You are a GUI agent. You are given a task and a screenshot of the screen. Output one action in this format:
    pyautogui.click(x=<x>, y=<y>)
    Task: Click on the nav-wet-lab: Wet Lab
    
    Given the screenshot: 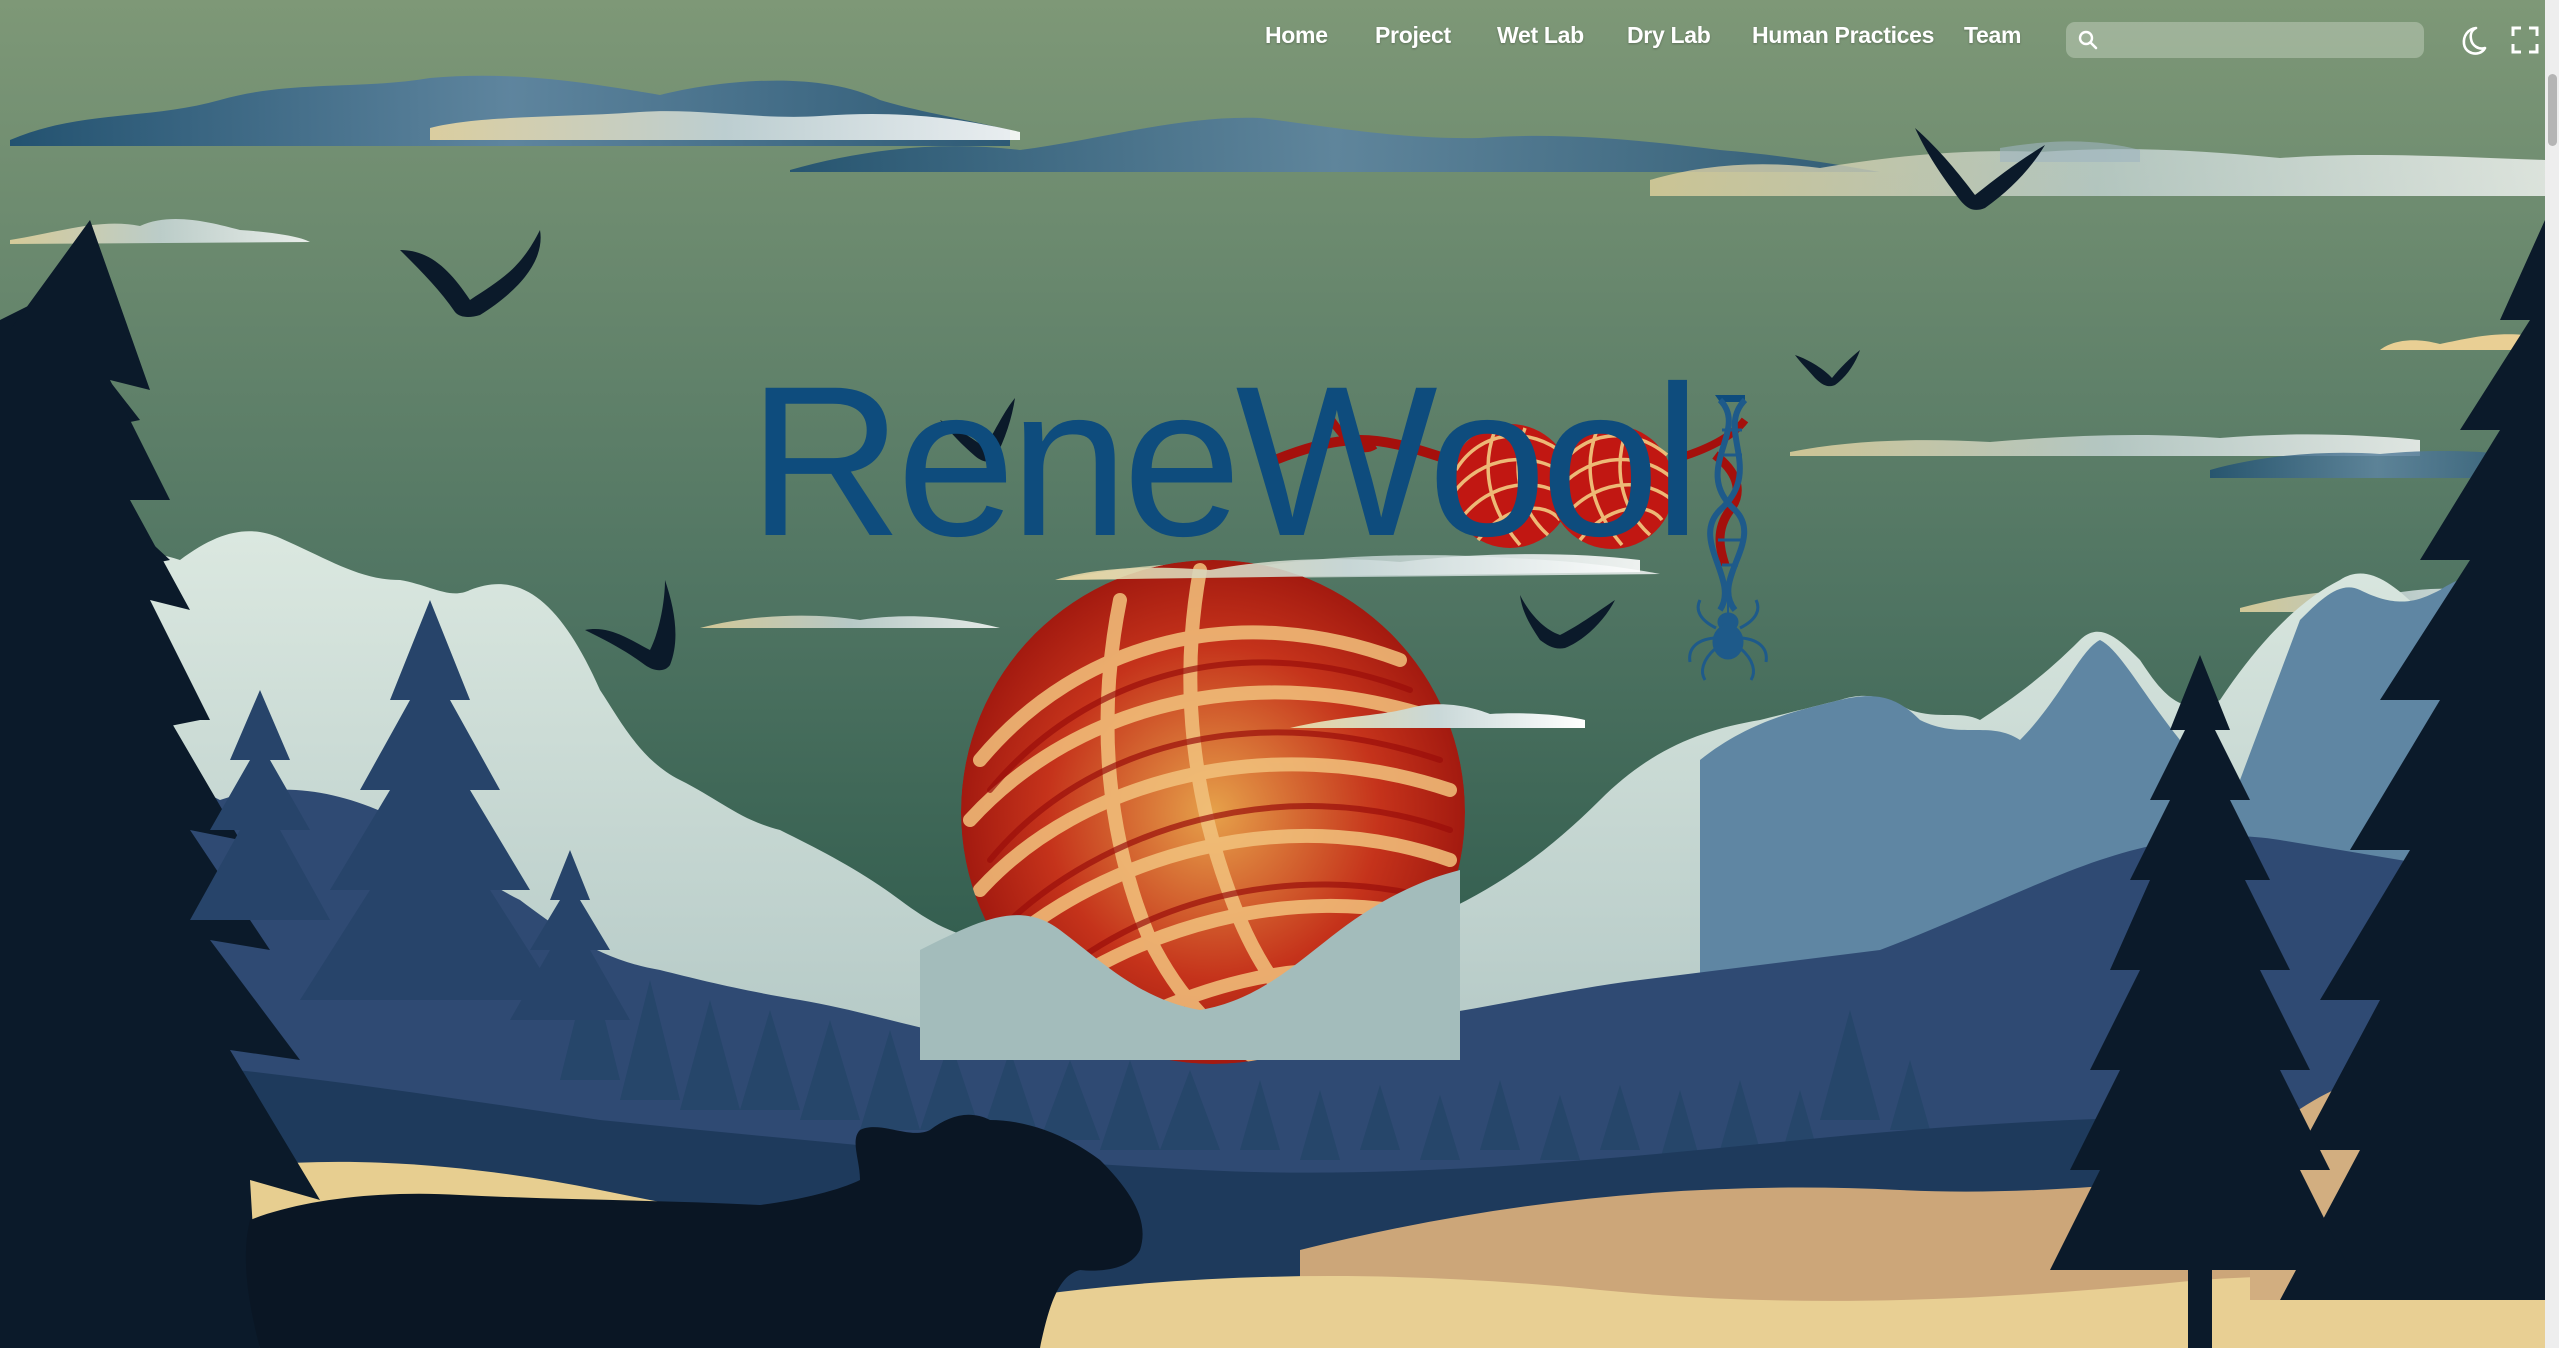 What is the action you would take?
    pyautogui.click(x=1540, y=35)
    